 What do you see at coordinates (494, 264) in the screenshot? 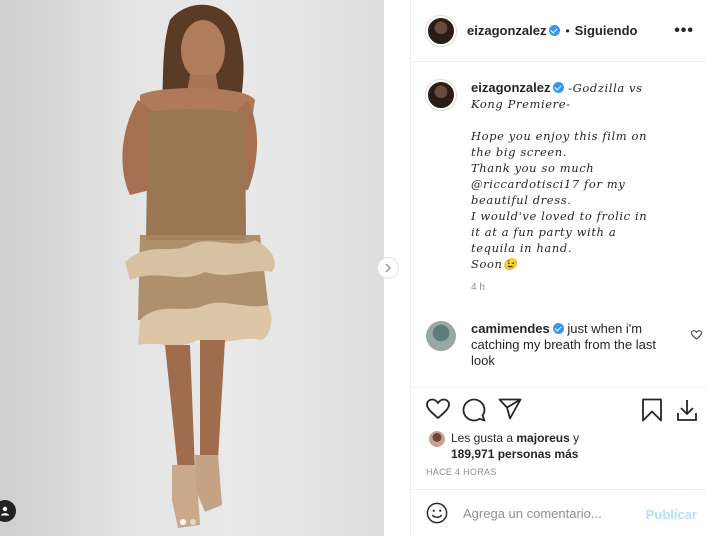
I see `caption-line: Soon😉` at bounding box center [494, 264].